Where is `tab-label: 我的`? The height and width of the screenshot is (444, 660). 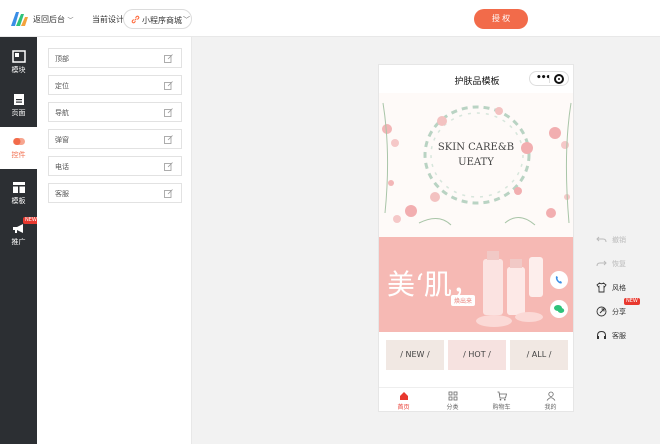 tab-label: 我的 is located at coordinates (550, 407).